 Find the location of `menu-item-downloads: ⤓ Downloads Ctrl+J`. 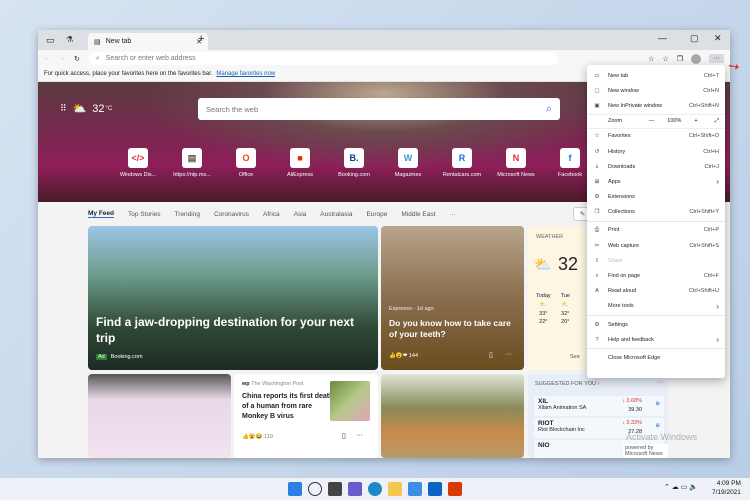

menu-item-downloads: ⤓ Downloads Ctrl+J is located at coordinates (656, 166).